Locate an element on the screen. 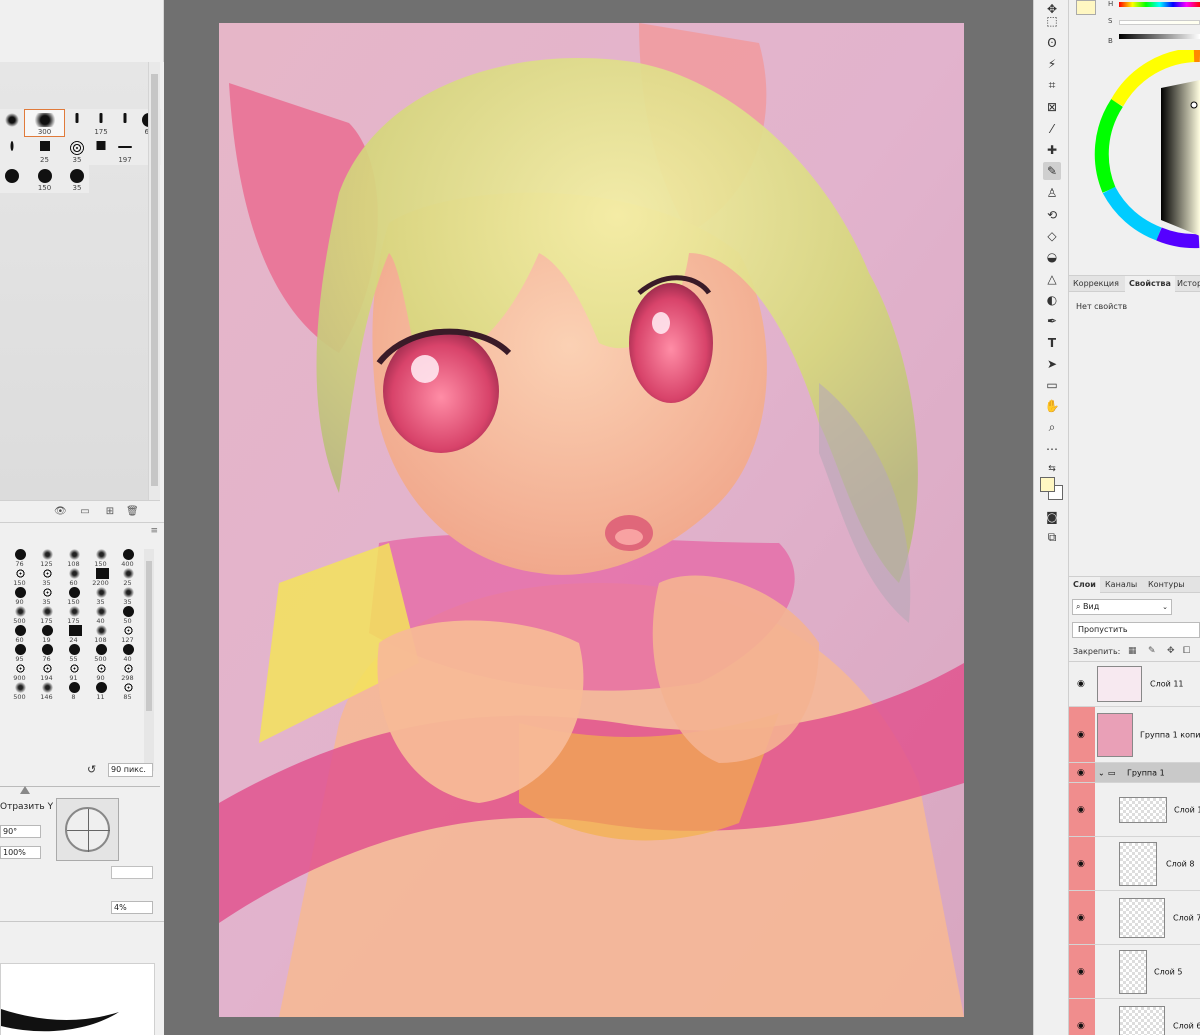  lock-transparent-icon: ▦ is located at coordinates (1132, 651).